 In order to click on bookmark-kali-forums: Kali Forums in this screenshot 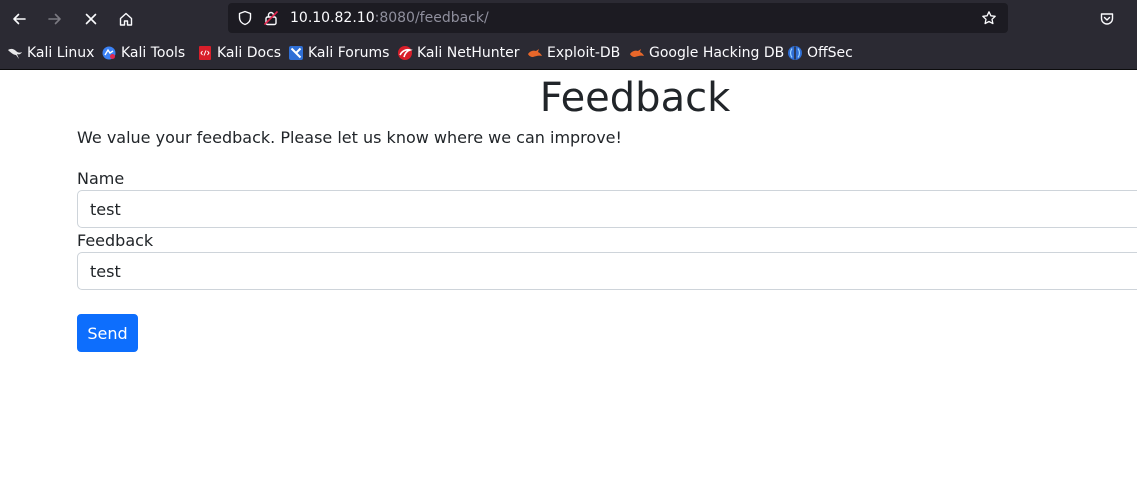, I will do `click(338, 53)`.